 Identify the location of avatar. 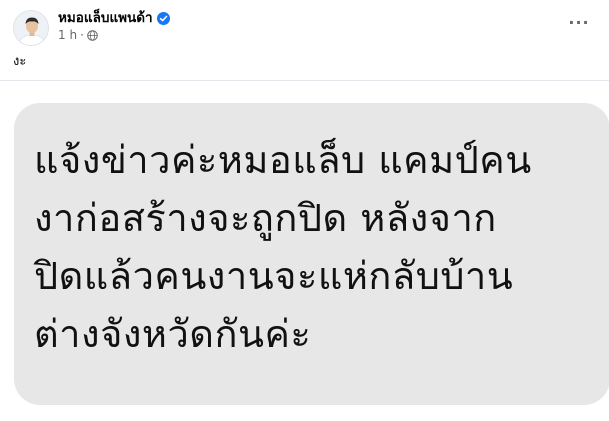
(31, 28).